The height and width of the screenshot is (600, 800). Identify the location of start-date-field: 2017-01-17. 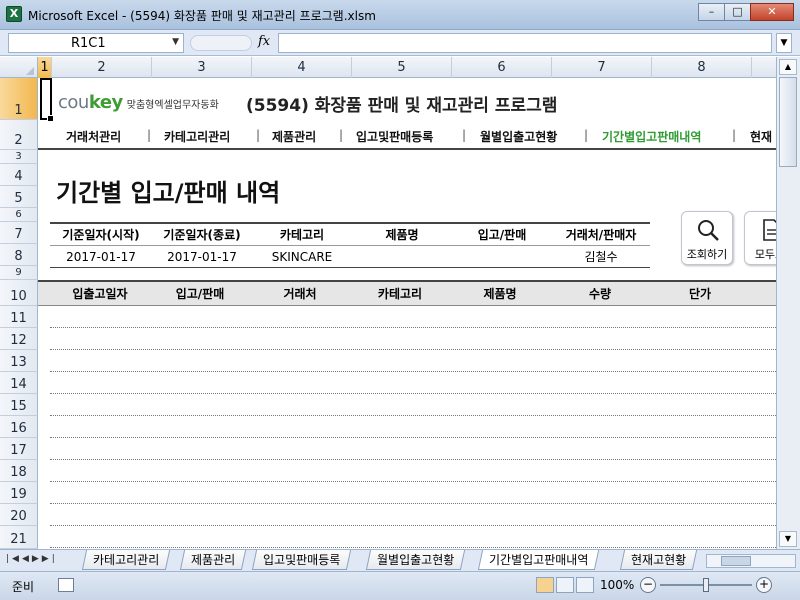
(101, 257).